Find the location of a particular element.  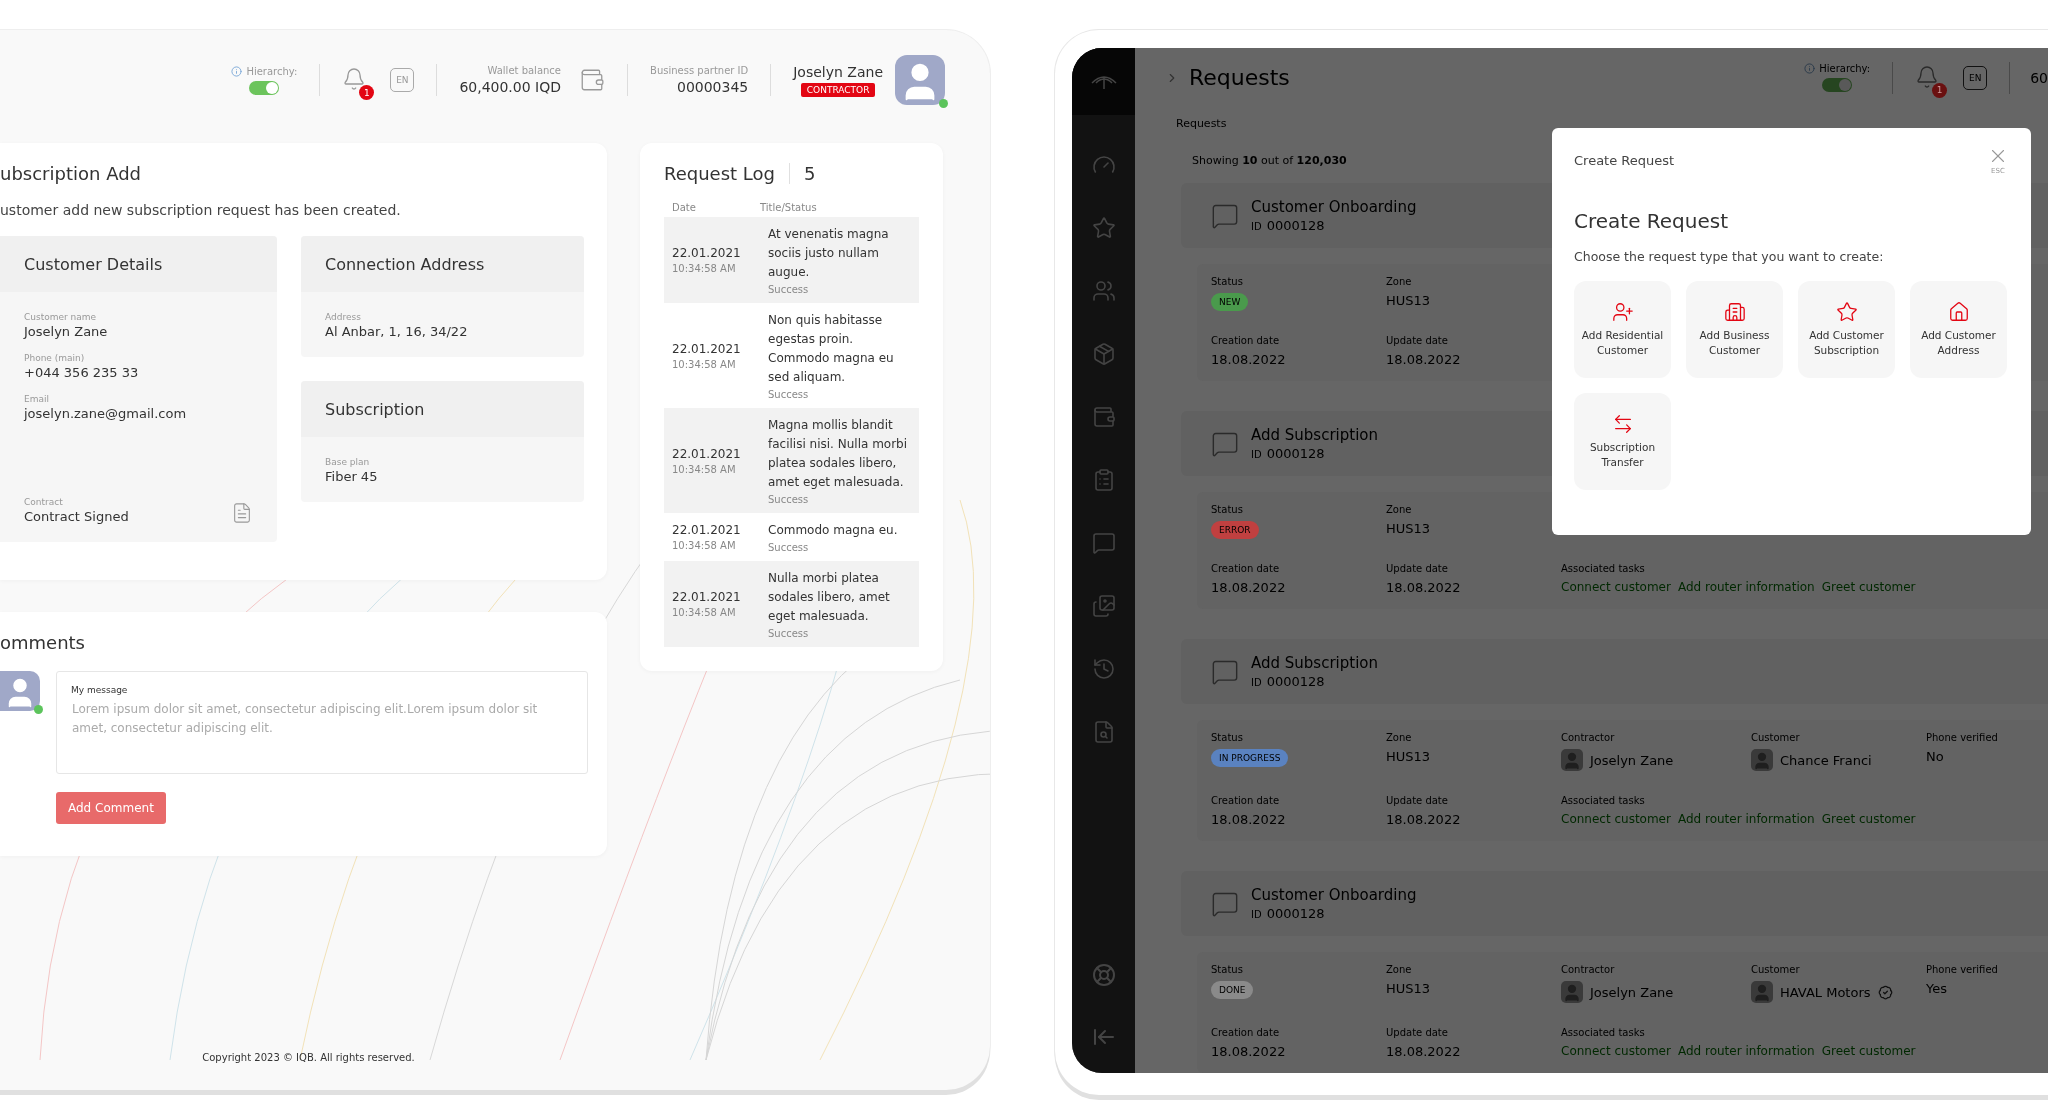

log-title: Magna mollis blandit facilisi nisi. Nulla morbi platea sodales libero, amet eget malesuada. is located at coordinates (838, 454).